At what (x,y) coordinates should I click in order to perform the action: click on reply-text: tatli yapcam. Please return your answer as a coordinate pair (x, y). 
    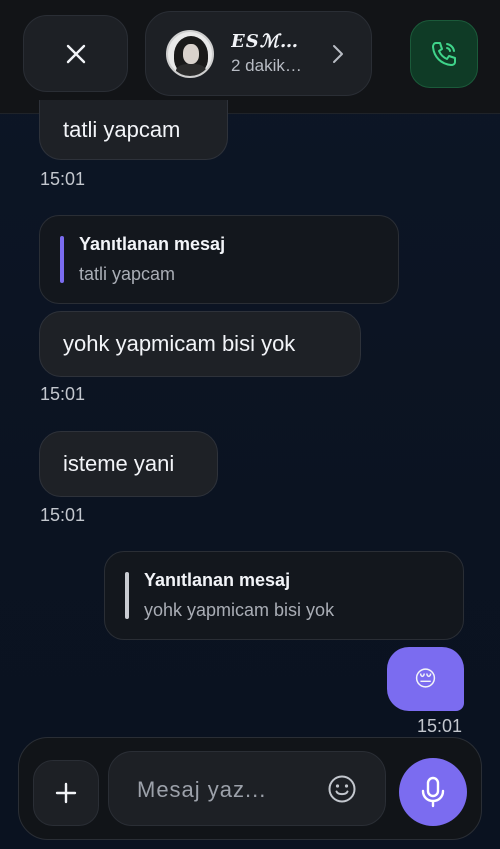
    Looking at the image, I should click on (127, 274).